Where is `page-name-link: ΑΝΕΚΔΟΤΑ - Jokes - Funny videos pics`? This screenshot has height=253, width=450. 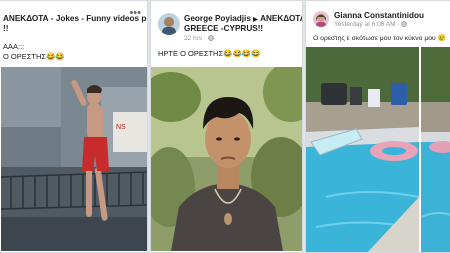 page-name-link: ΑΝΕΚΔΟΤΑ - Jokes - Funny videos pics is located at coordinates (75, 19).